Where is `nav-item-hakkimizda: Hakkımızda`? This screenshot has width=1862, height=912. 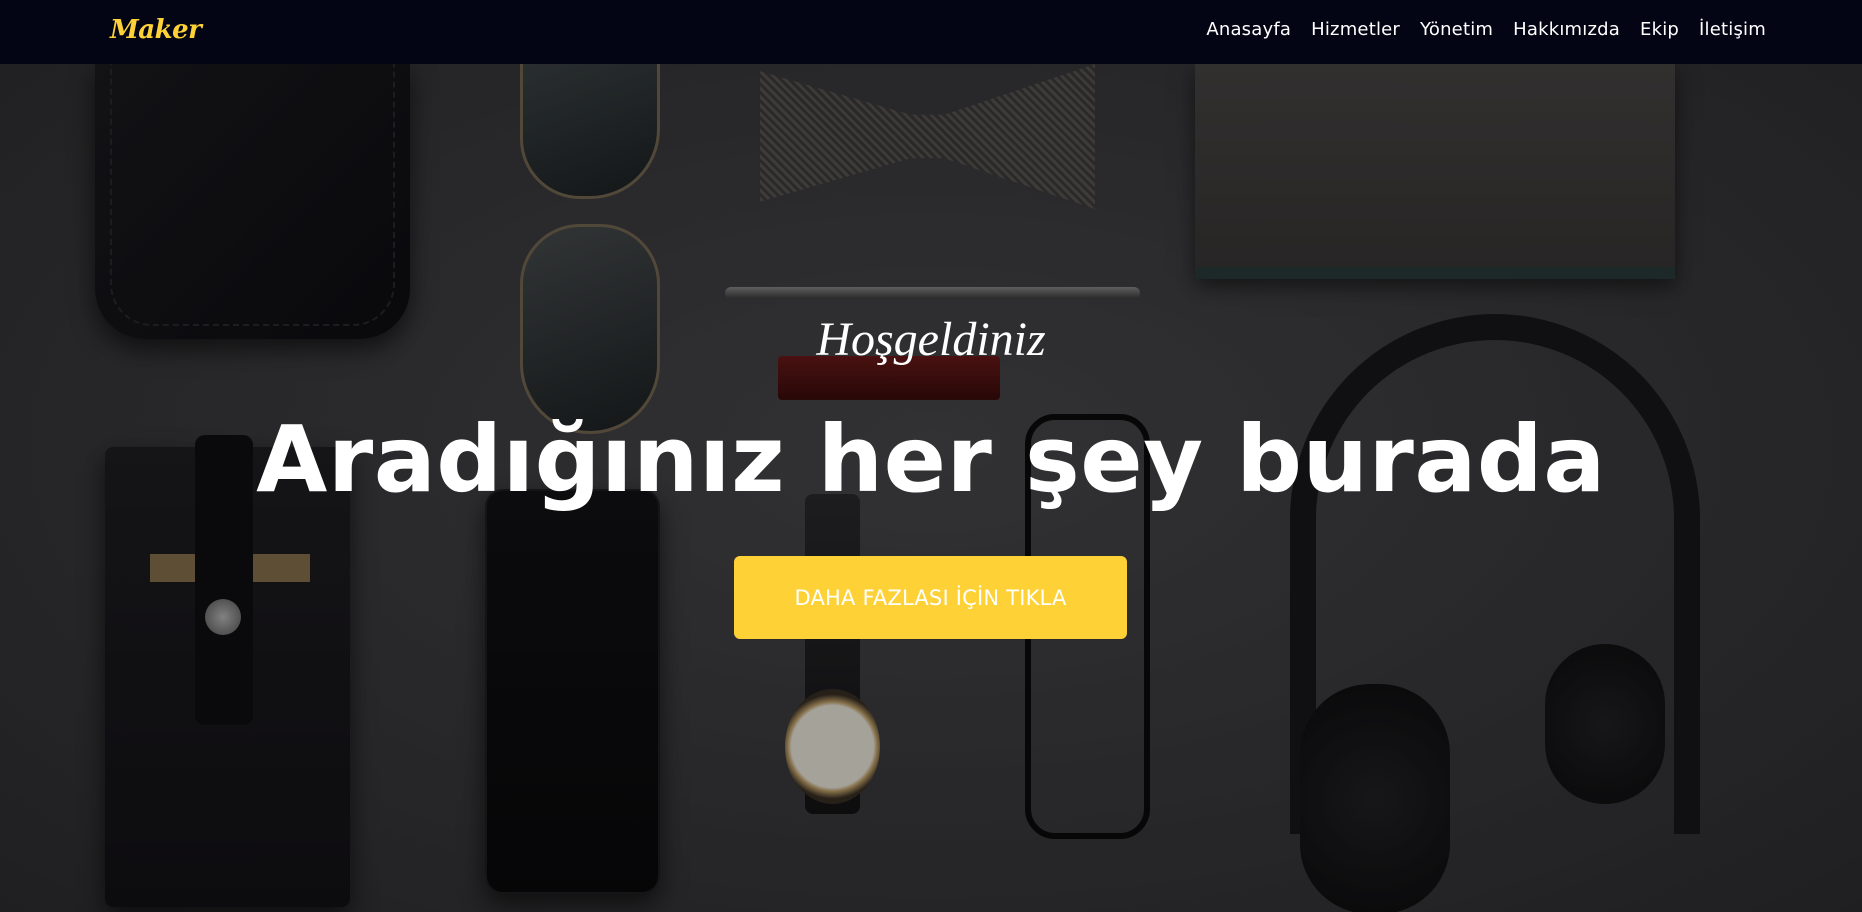 nav-item-hakkimizda: Hakkımızda is located at coordinates (1566, 29).